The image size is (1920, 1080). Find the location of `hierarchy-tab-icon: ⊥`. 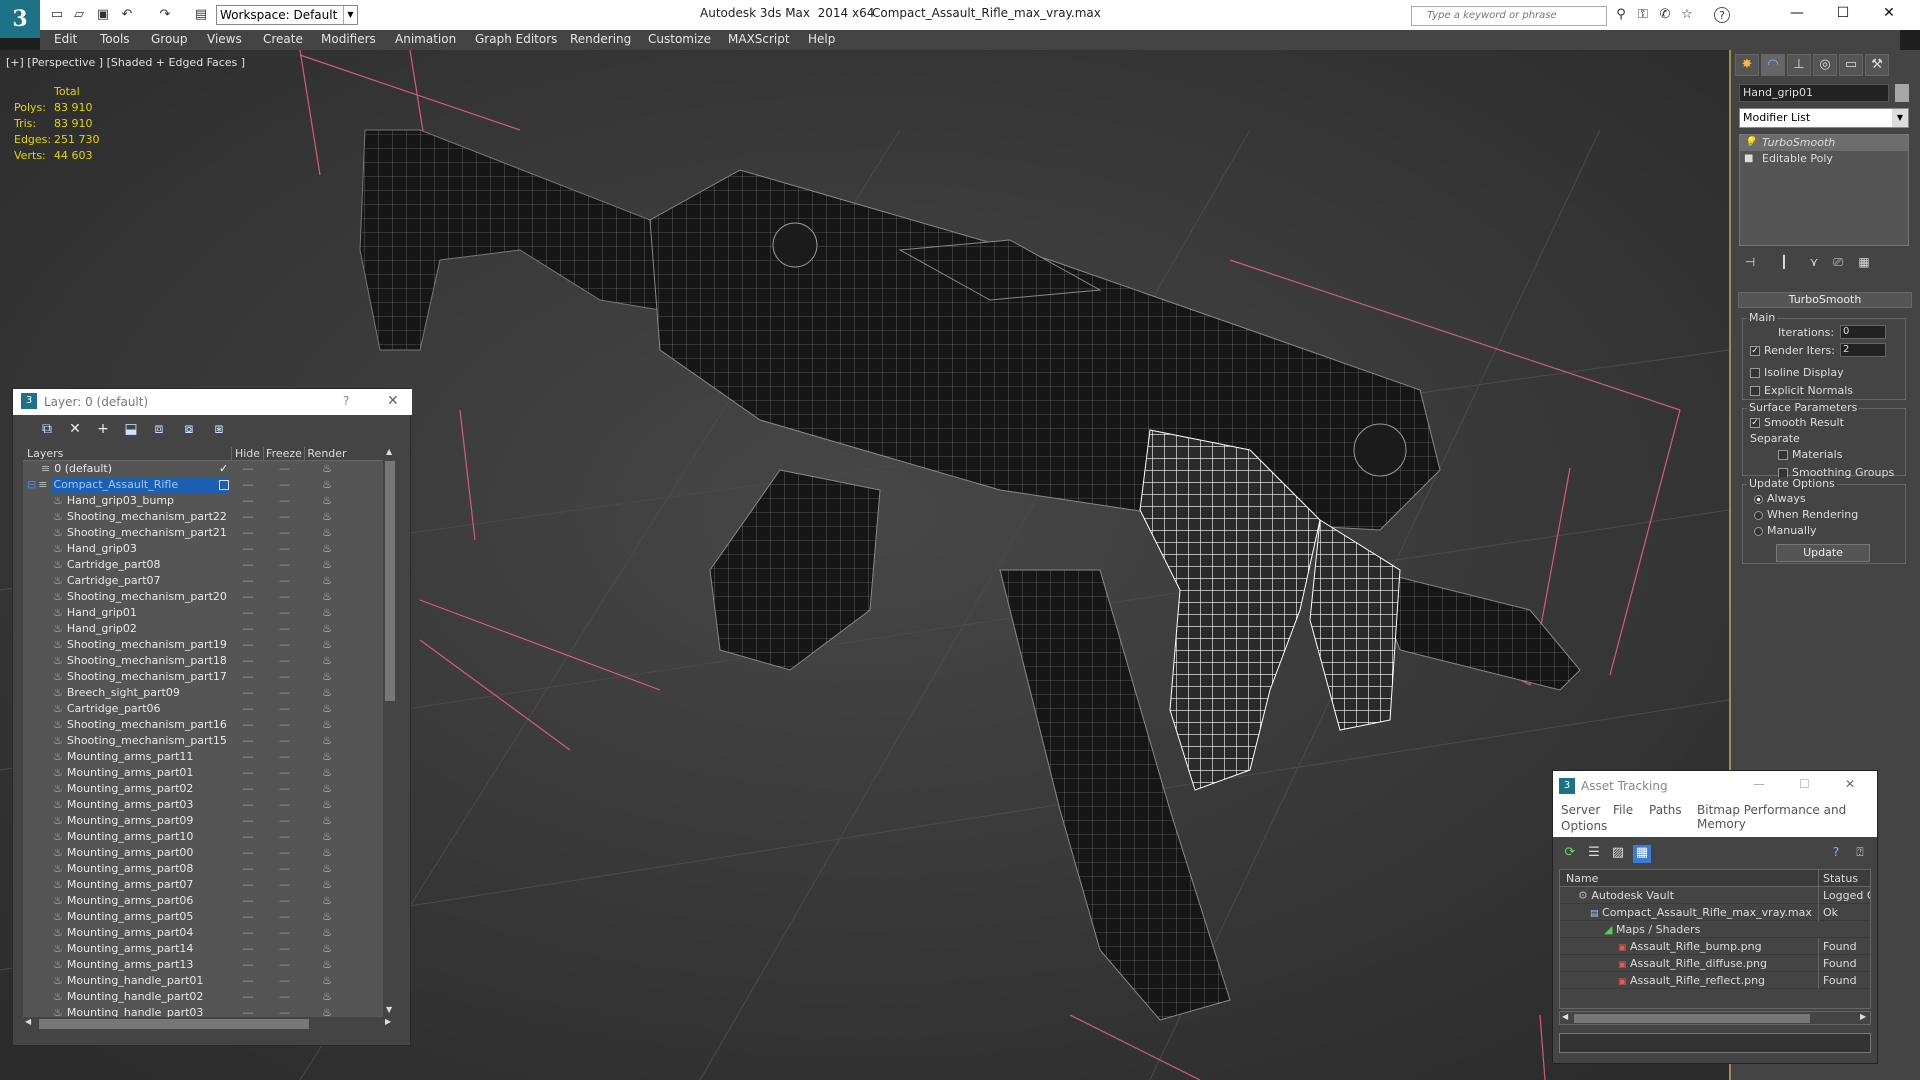

hierarchy-tab-icon: ⊥ is located at coordinates (1799, 65).